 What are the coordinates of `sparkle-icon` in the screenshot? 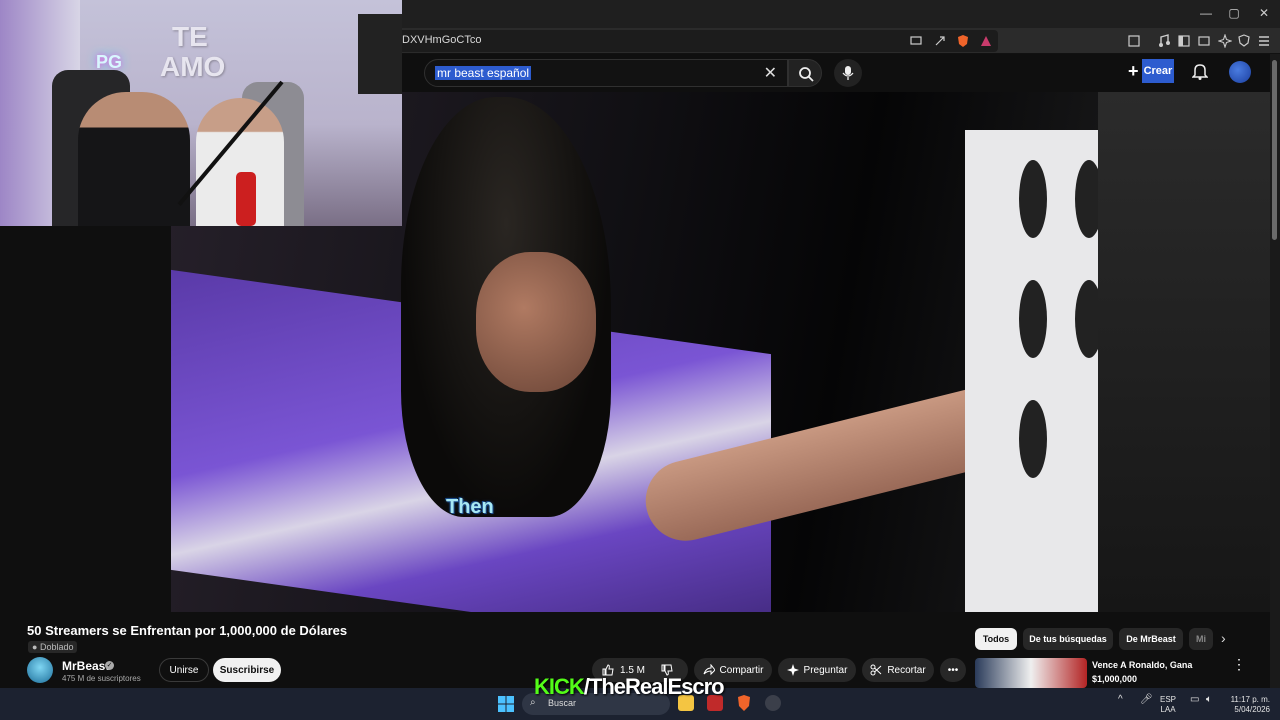 It's located at (792, 670).